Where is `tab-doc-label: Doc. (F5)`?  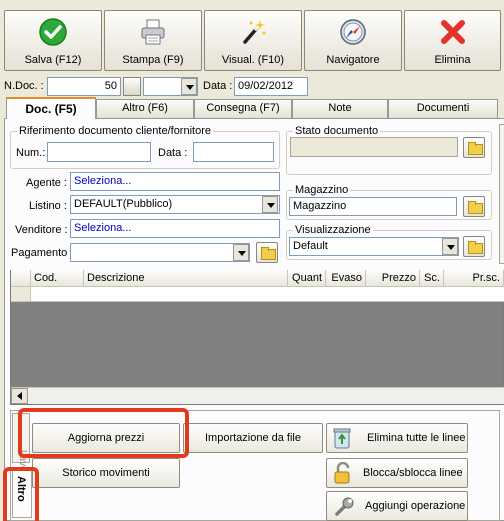 tab-doc-label: Doc. (F5) is located at coordinates (51, 109).